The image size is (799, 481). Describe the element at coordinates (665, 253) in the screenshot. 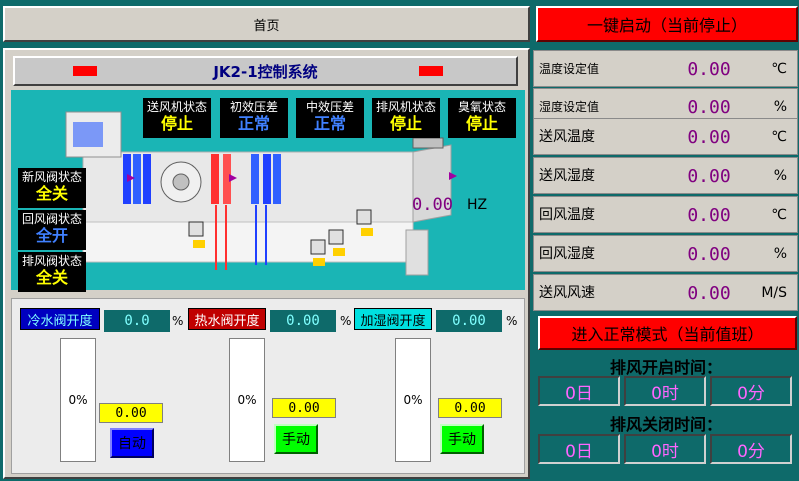

I see `reading-row-return-humidity: 回风湿度 0.00 %` at that location.